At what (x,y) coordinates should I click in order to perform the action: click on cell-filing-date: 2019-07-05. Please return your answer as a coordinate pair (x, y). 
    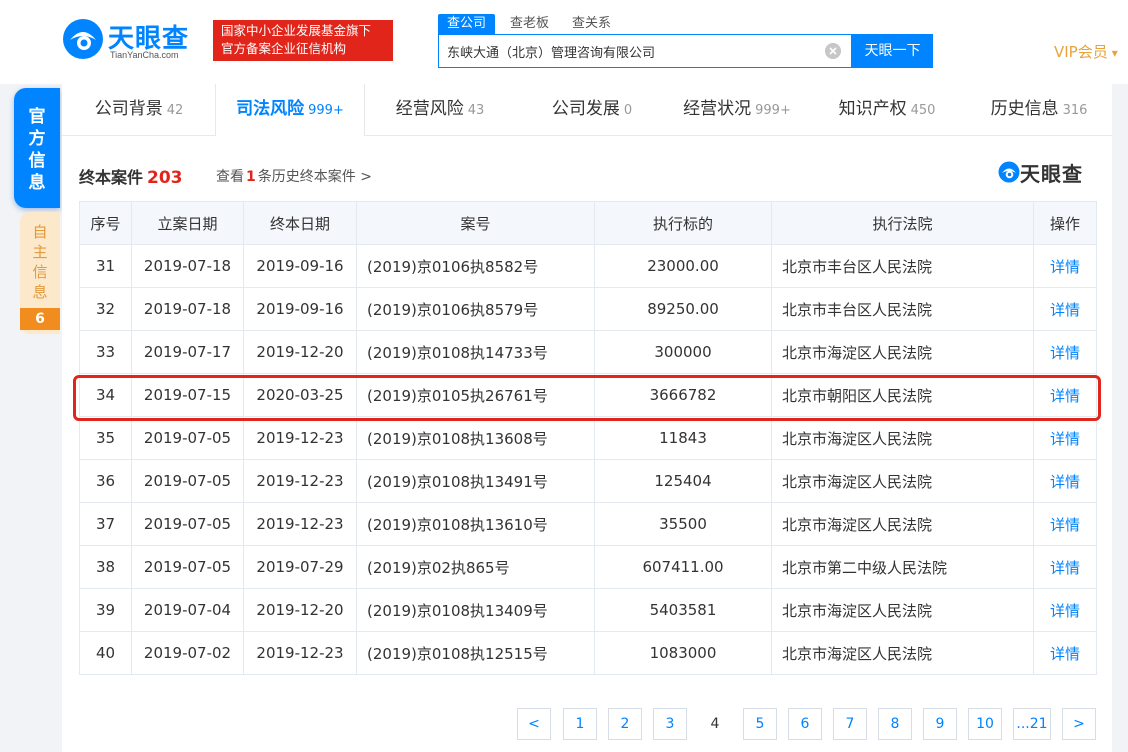
    Looking at the image, I should click on (187, 524).